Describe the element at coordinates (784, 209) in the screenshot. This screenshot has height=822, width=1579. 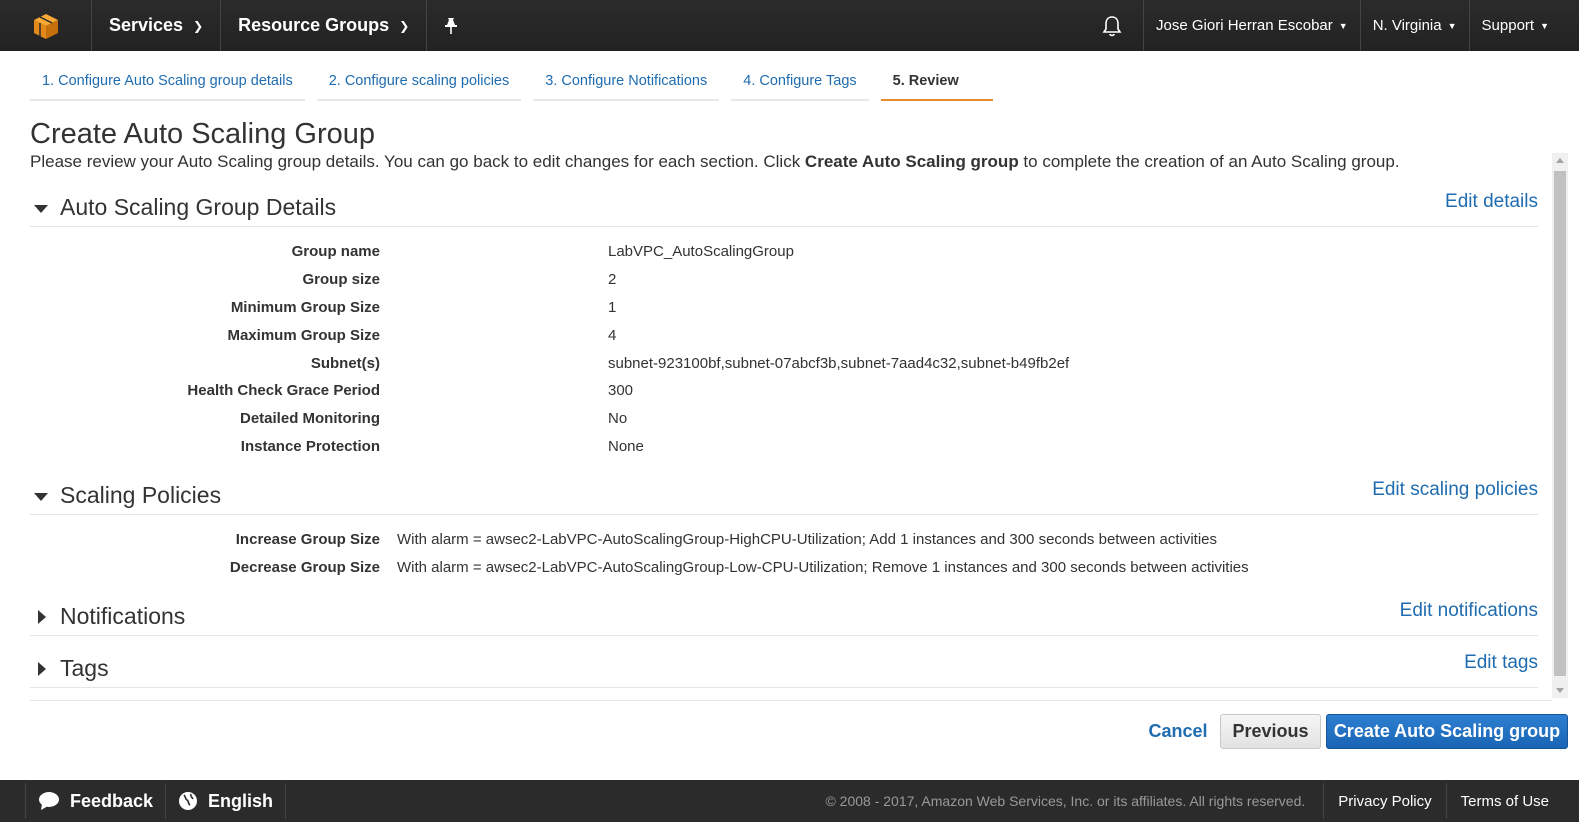
I see `details-section-header: Auto Scaling Group Details Edit details` at that location.